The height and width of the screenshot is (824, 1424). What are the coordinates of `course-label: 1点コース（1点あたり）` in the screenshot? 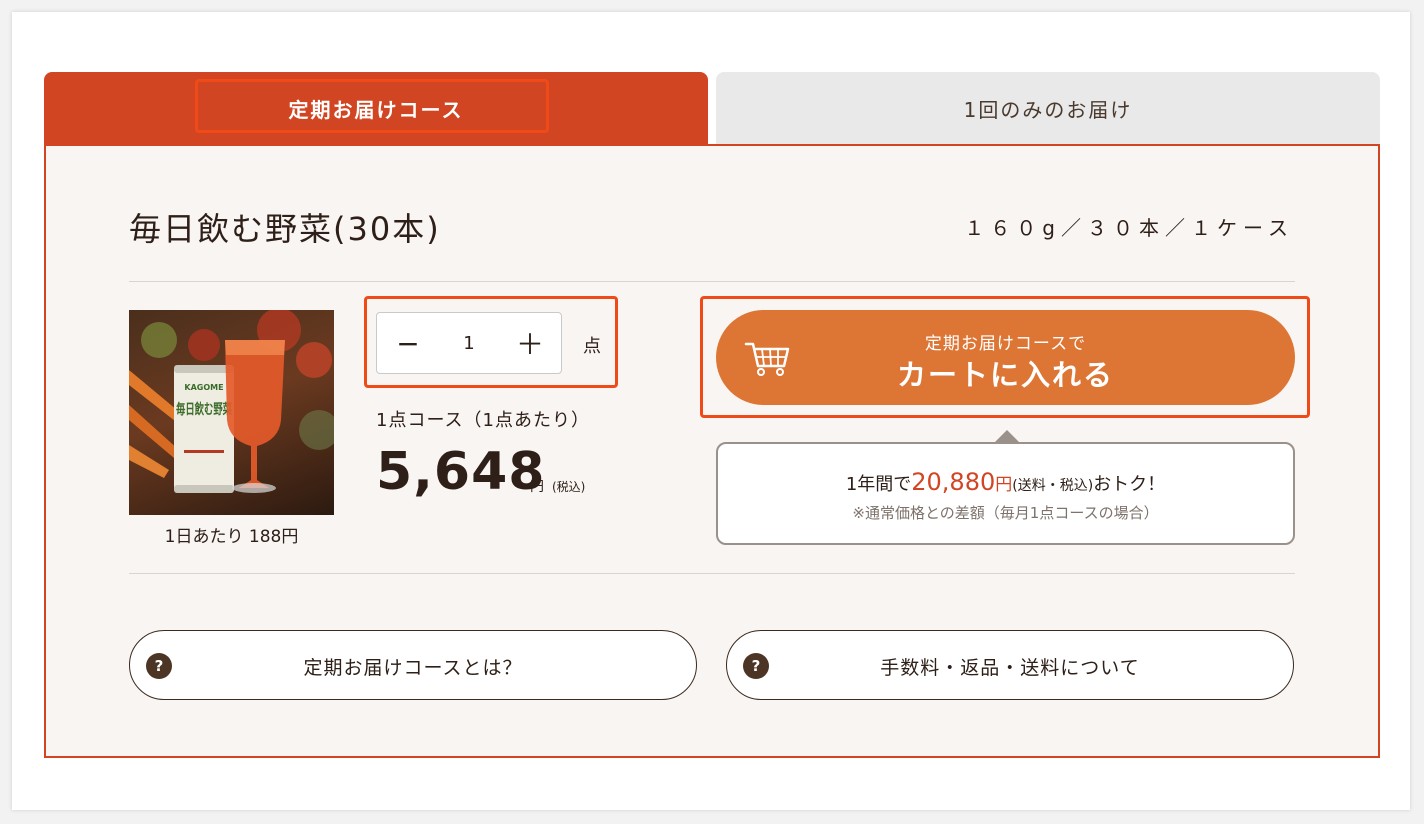 It's located at (483, 420).